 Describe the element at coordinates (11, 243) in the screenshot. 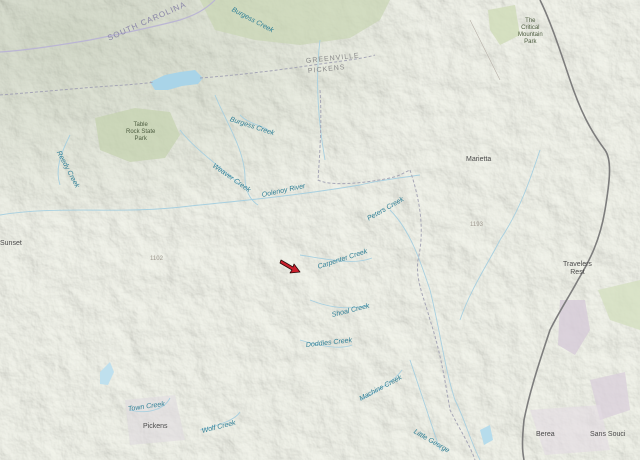

I see `place-label-sunset: Sunset` at that location.